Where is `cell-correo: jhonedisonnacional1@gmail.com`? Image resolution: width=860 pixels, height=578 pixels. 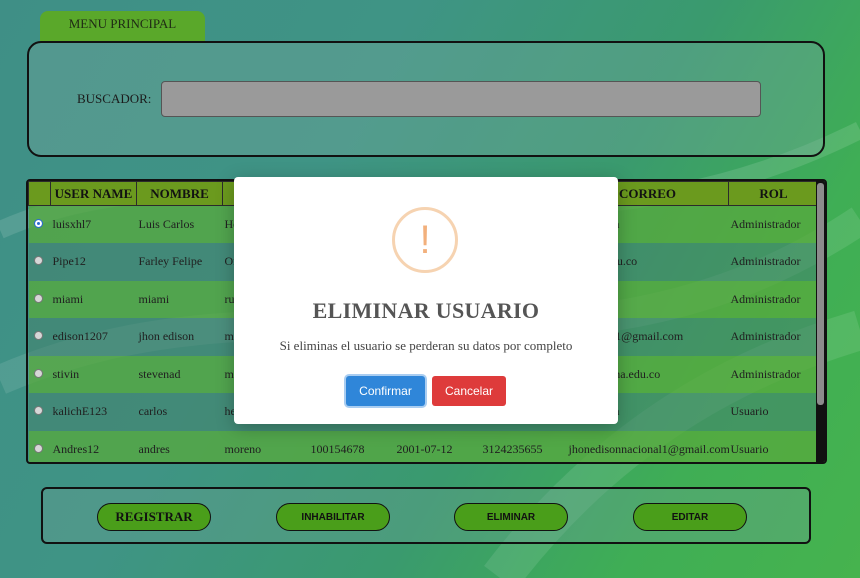
cell-correo: jhonedisonnacional1@gmail.com is located at coordinates (647, 446).